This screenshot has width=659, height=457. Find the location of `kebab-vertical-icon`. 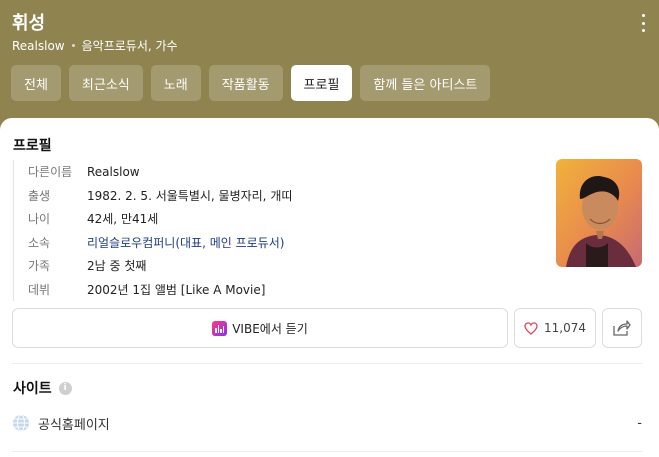

kebab-vertical-icon is located at coordinates (643, 23).